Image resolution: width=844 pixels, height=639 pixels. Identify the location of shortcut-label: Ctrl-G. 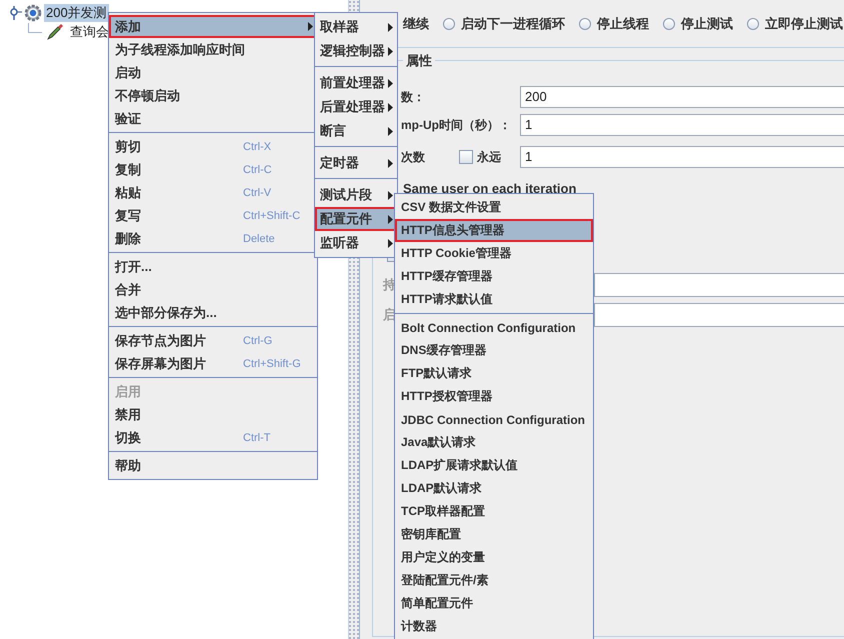
(258, 340).